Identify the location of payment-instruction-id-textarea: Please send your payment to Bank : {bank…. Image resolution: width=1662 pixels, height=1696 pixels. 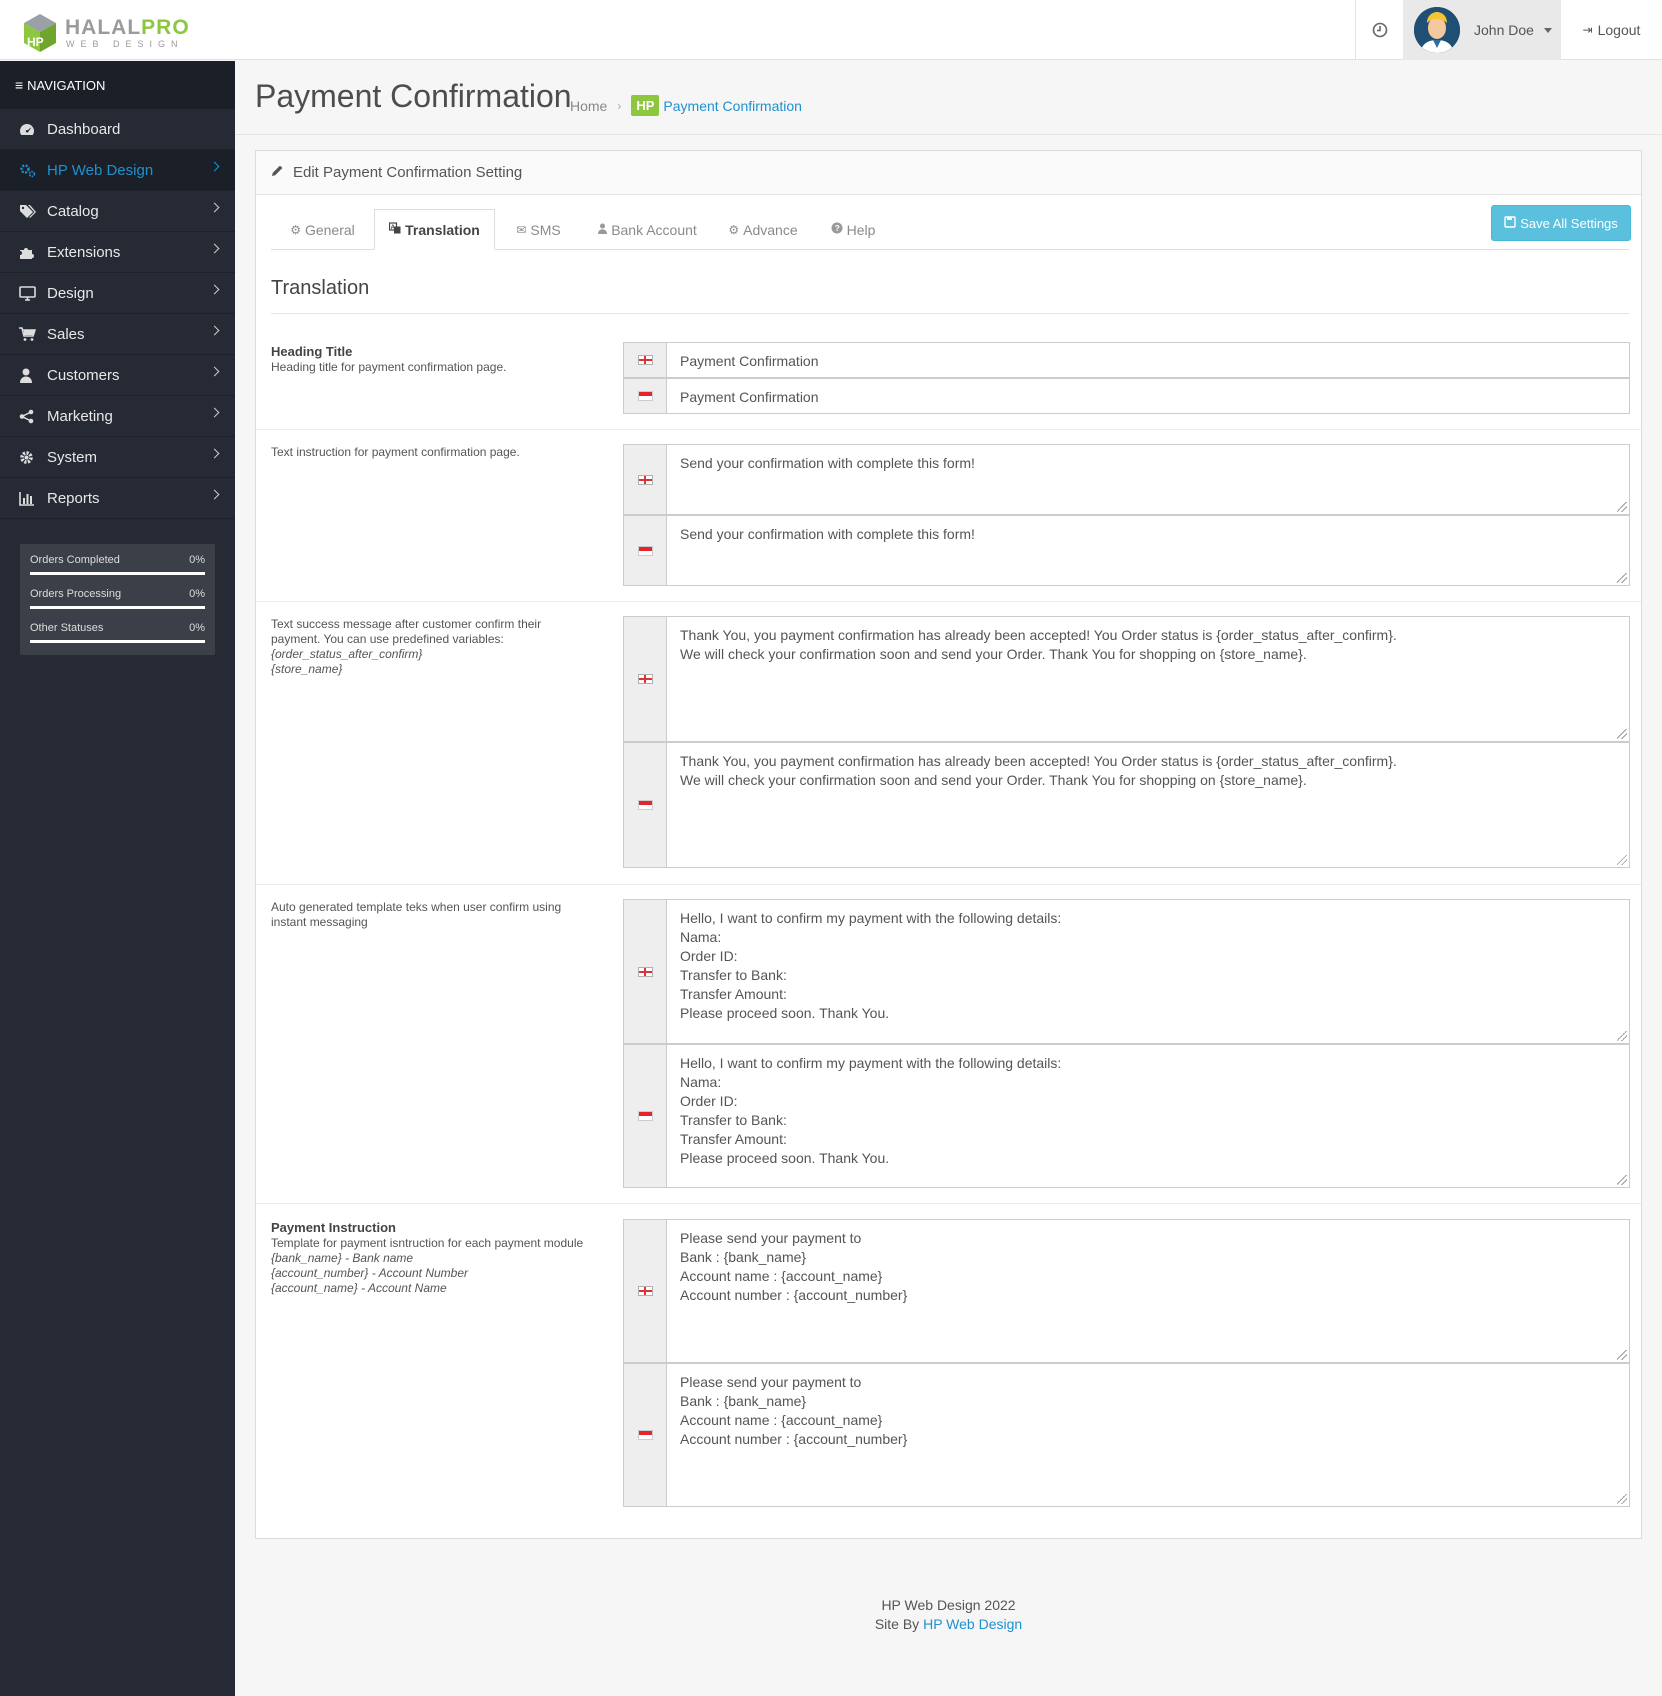
(1148, 1435).